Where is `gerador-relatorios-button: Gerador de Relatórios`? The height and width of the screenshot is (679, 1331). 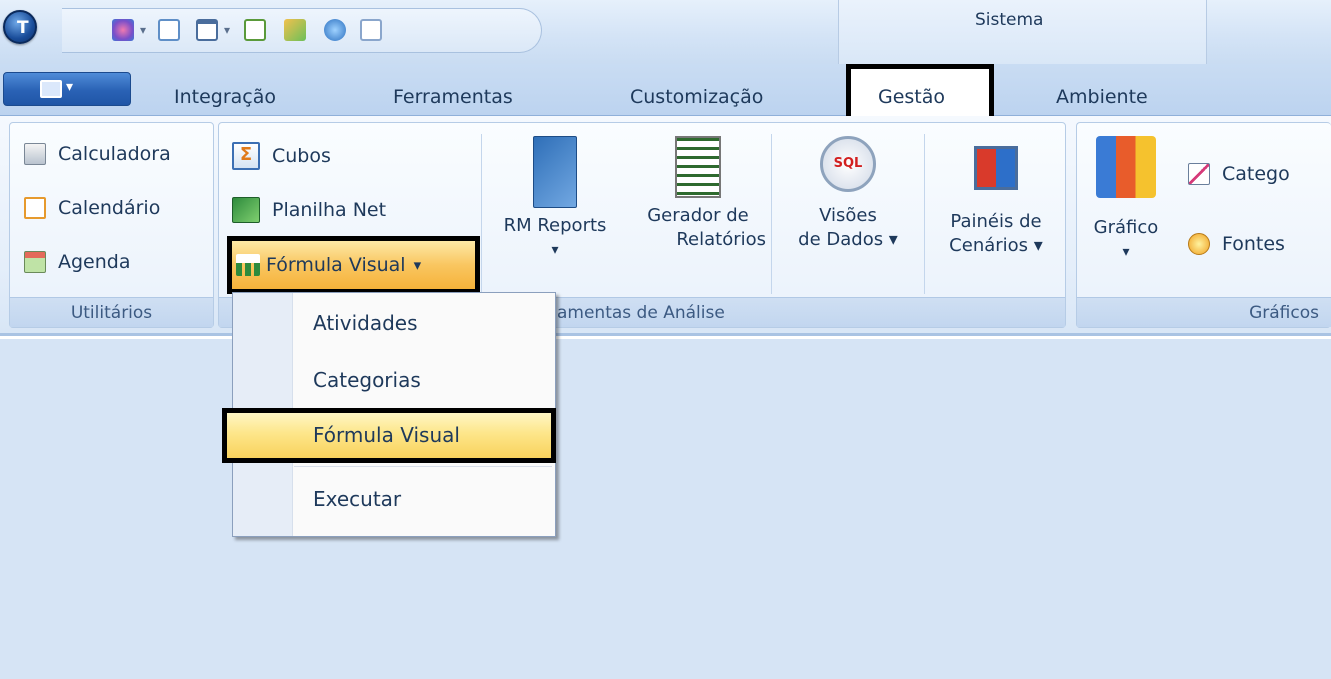
gerador-relatorios-button: Gerador de Relatórios is located at coordinates (698, 194).